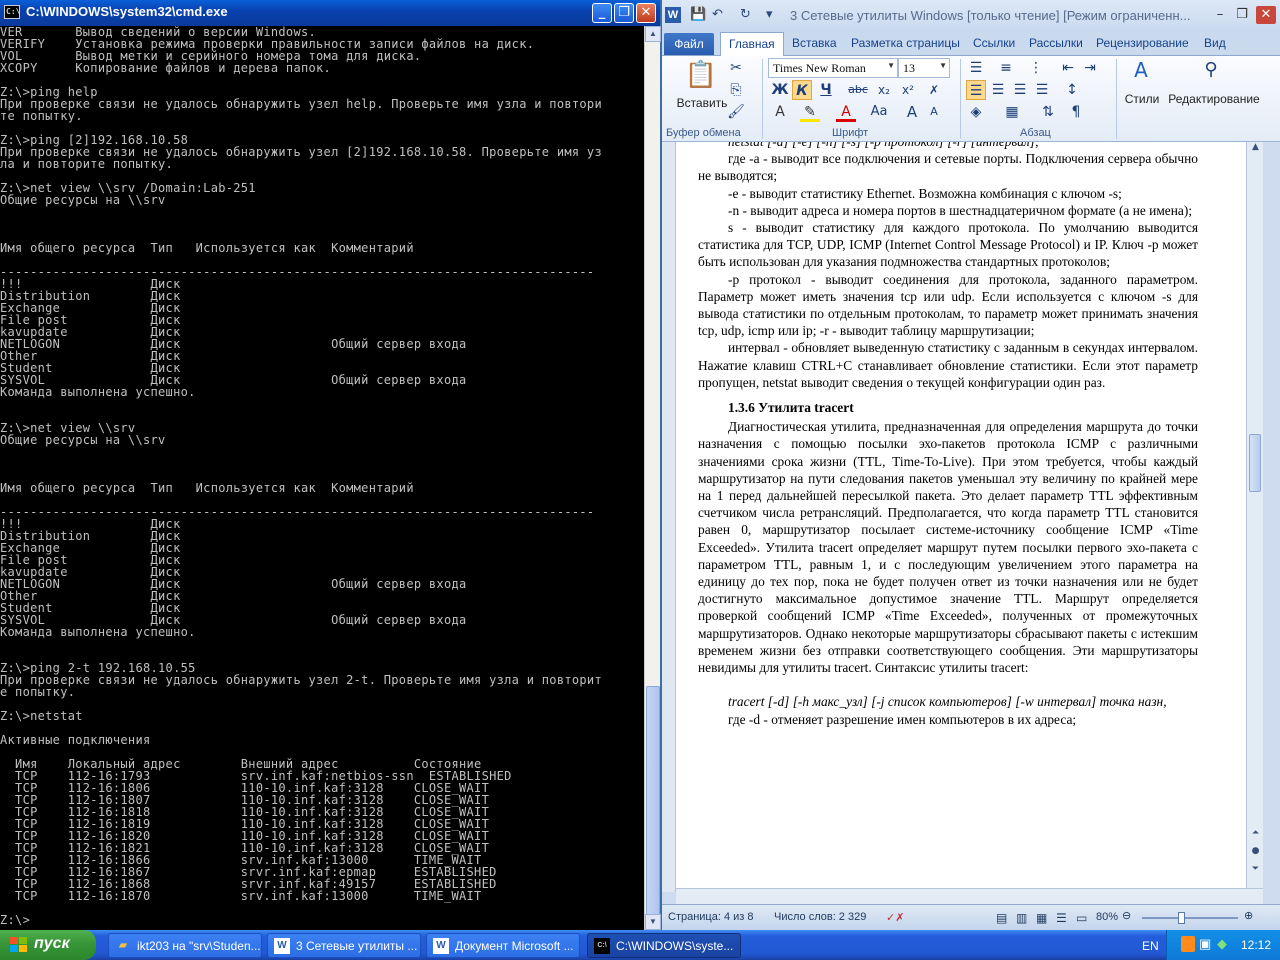 The image size is (1280, 960). Describe the element at coordinates (1056, 43) in the screenshot. I see `tab-mailings: Рассылки` at that location.